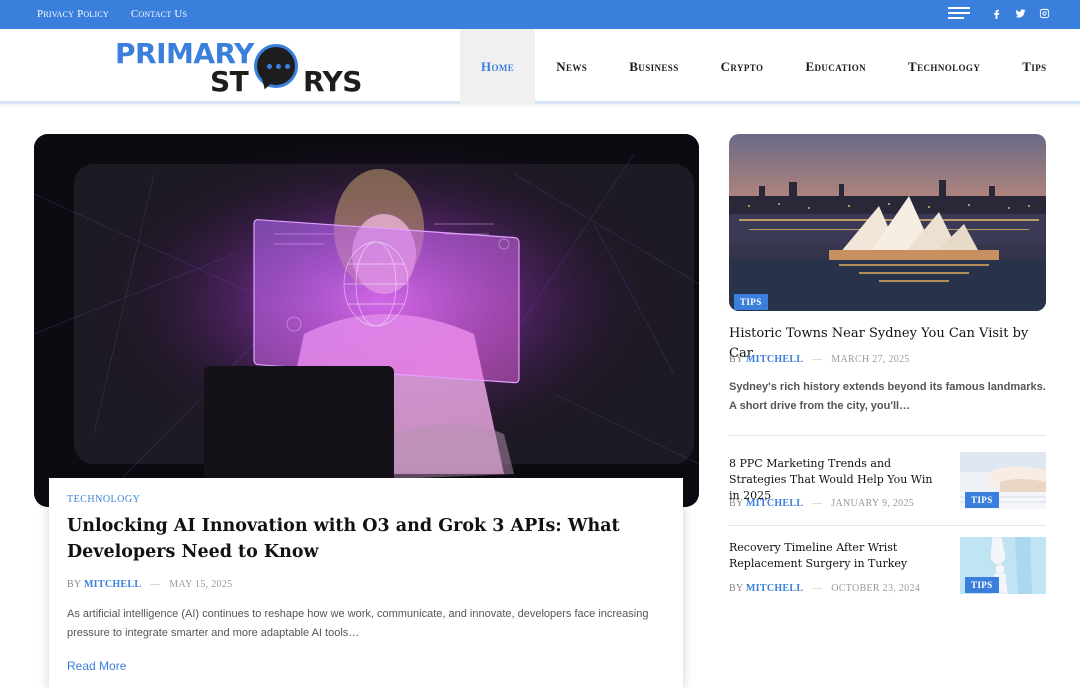 The width and height of the screenshot is (1080, 688). I want to click on sidebar-featured-badge: Tips, so click(751, 302).